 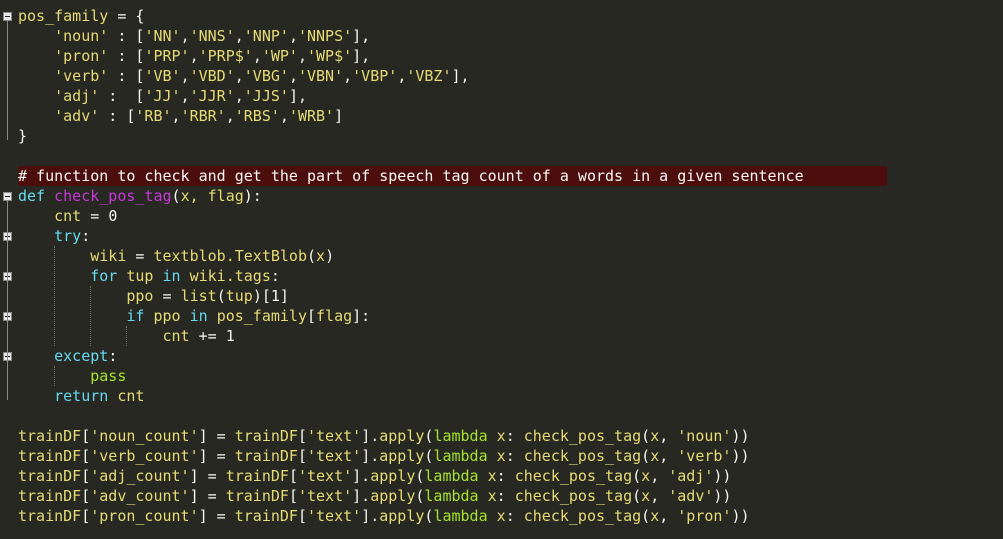 I want to click on code-token: wiki, so click(x=108, y=256).